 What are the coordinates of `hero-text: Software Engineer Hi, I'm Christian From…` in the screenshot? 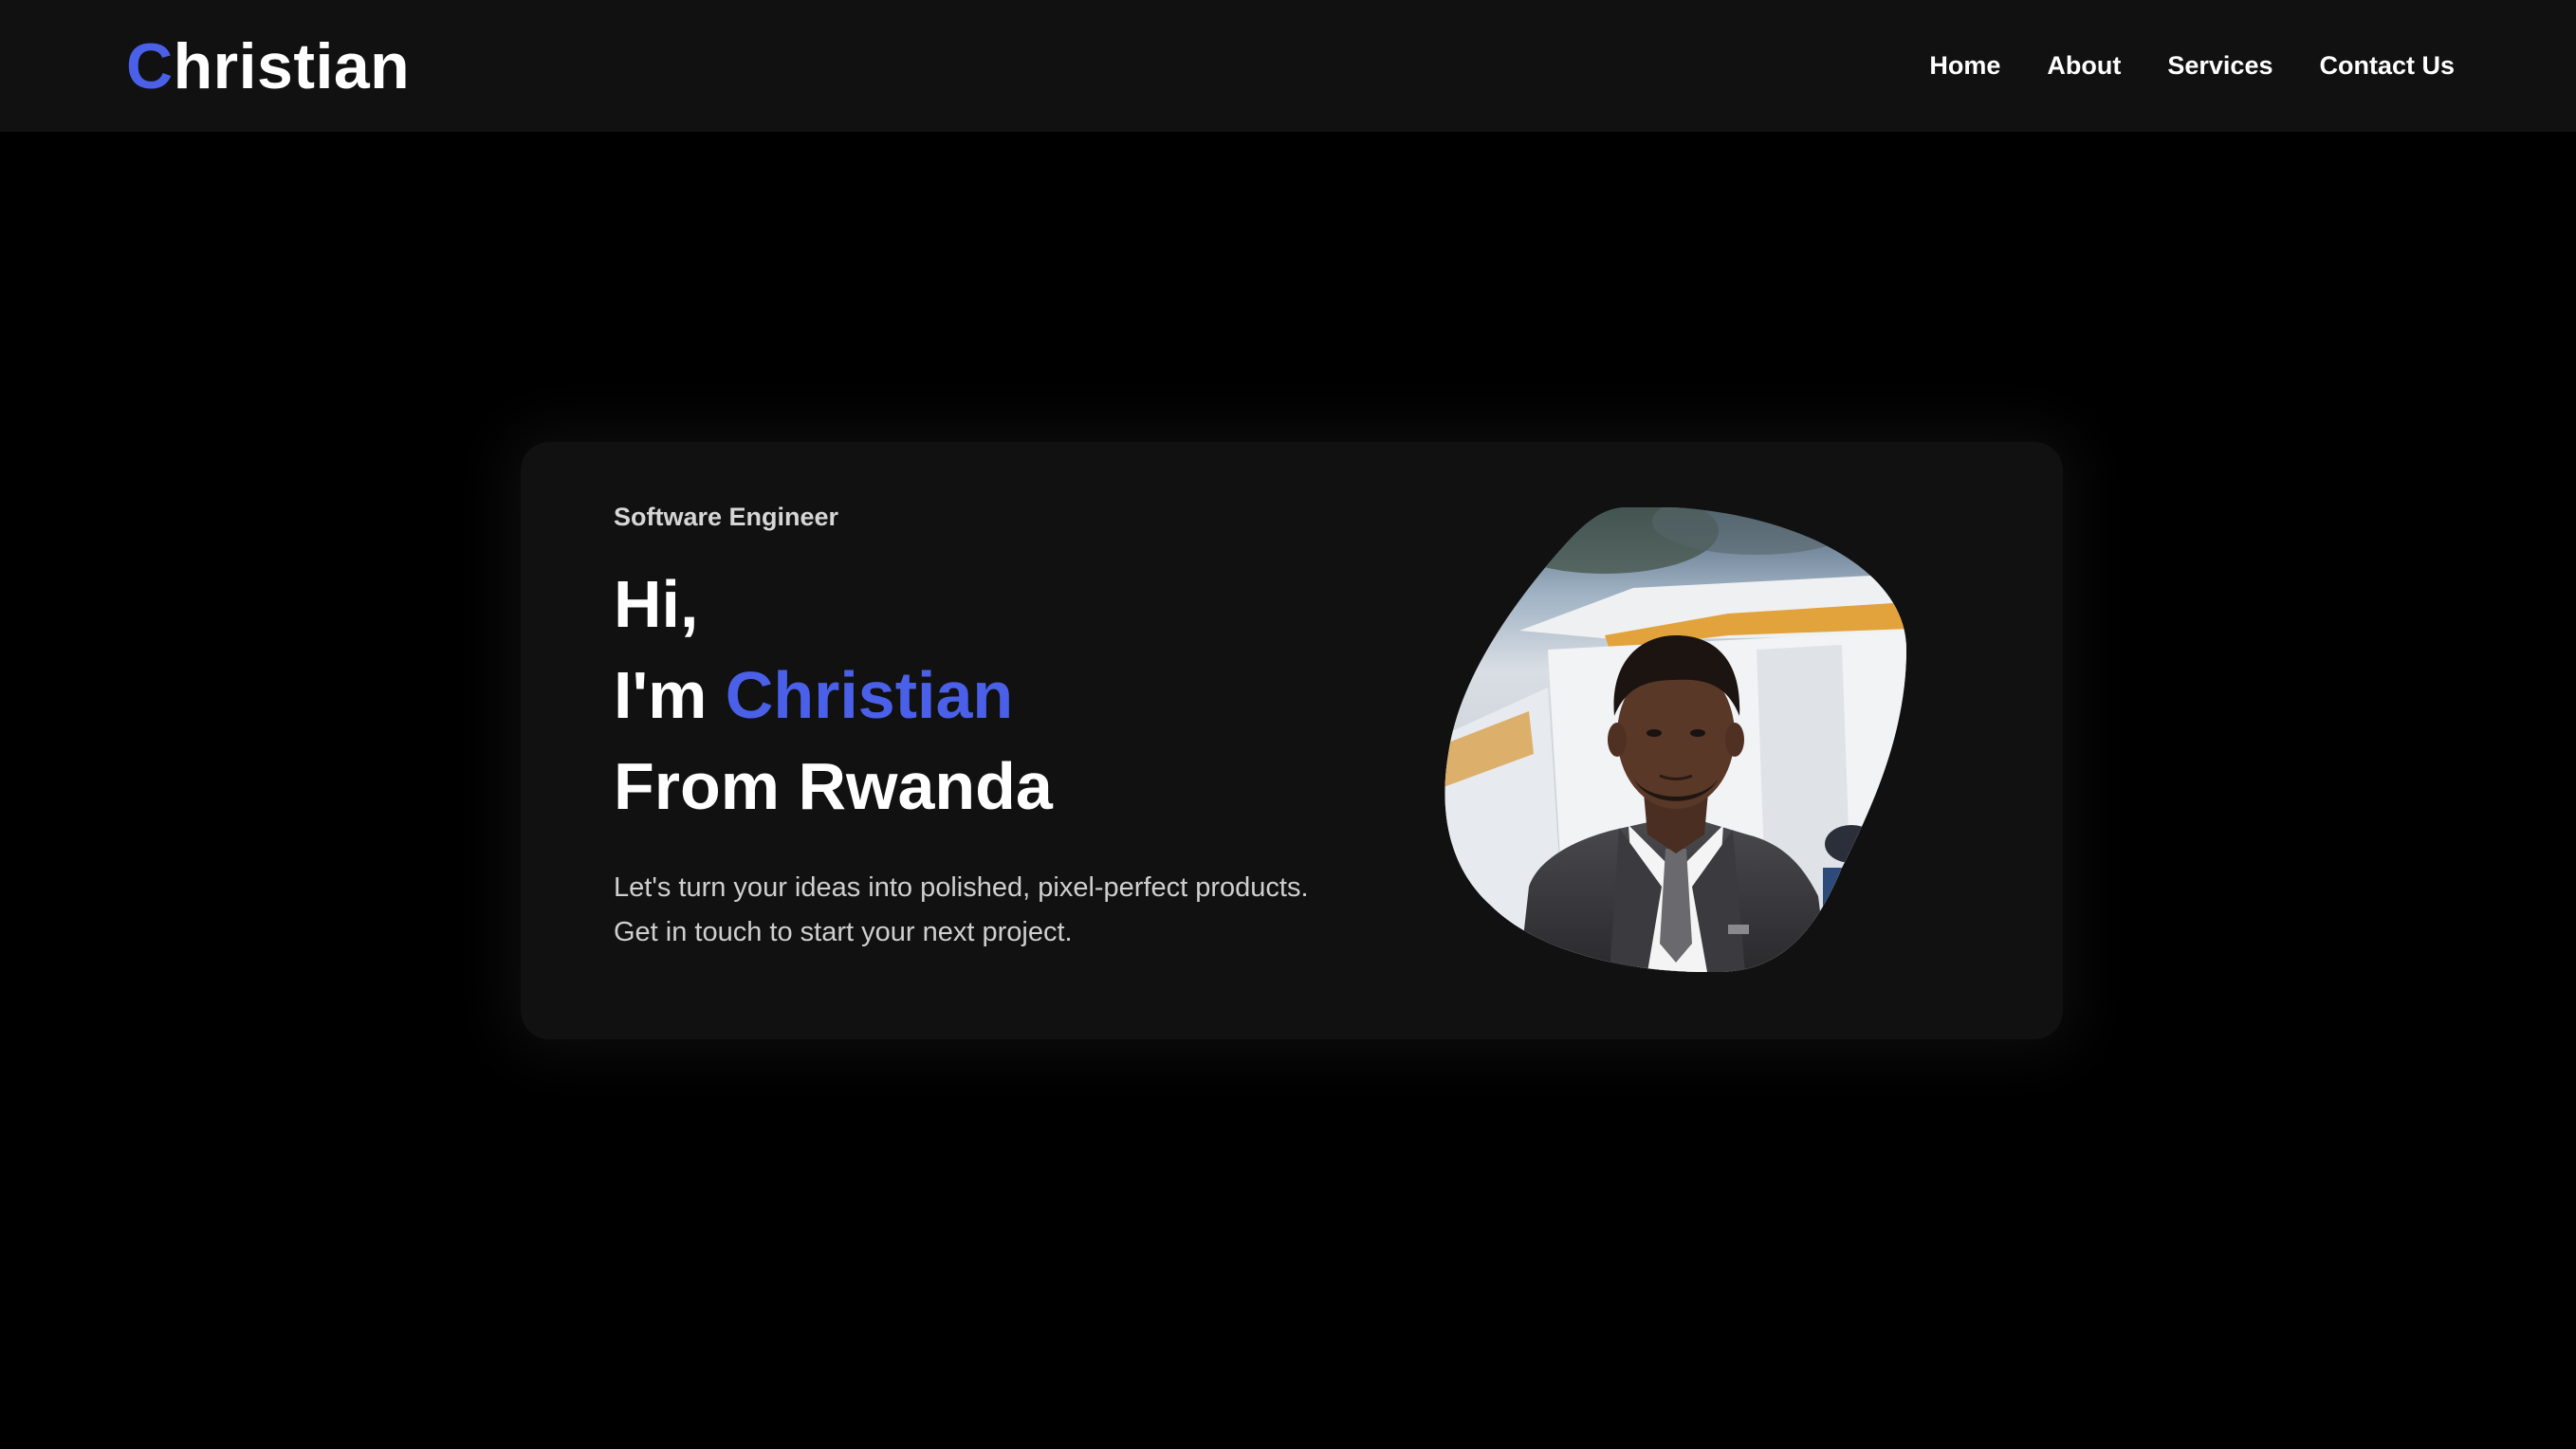 It's located at (1021, 729).